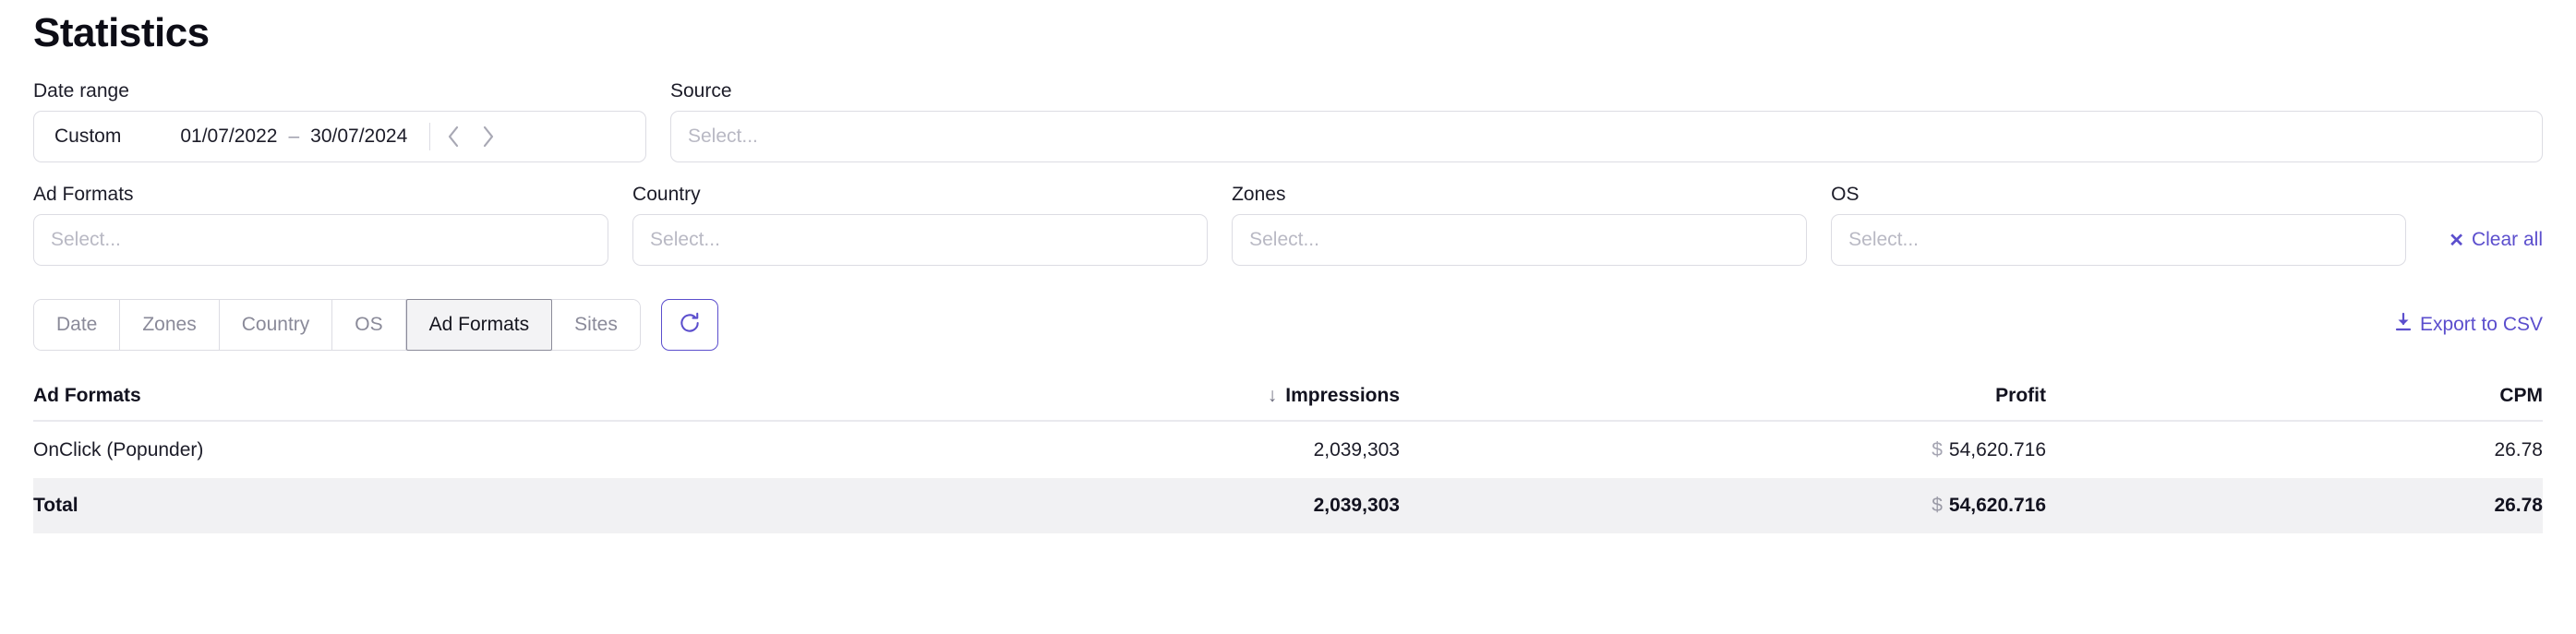 This screenshot has width=2576, height=634. I want to click on tab-os: OS, so click(369, 325).